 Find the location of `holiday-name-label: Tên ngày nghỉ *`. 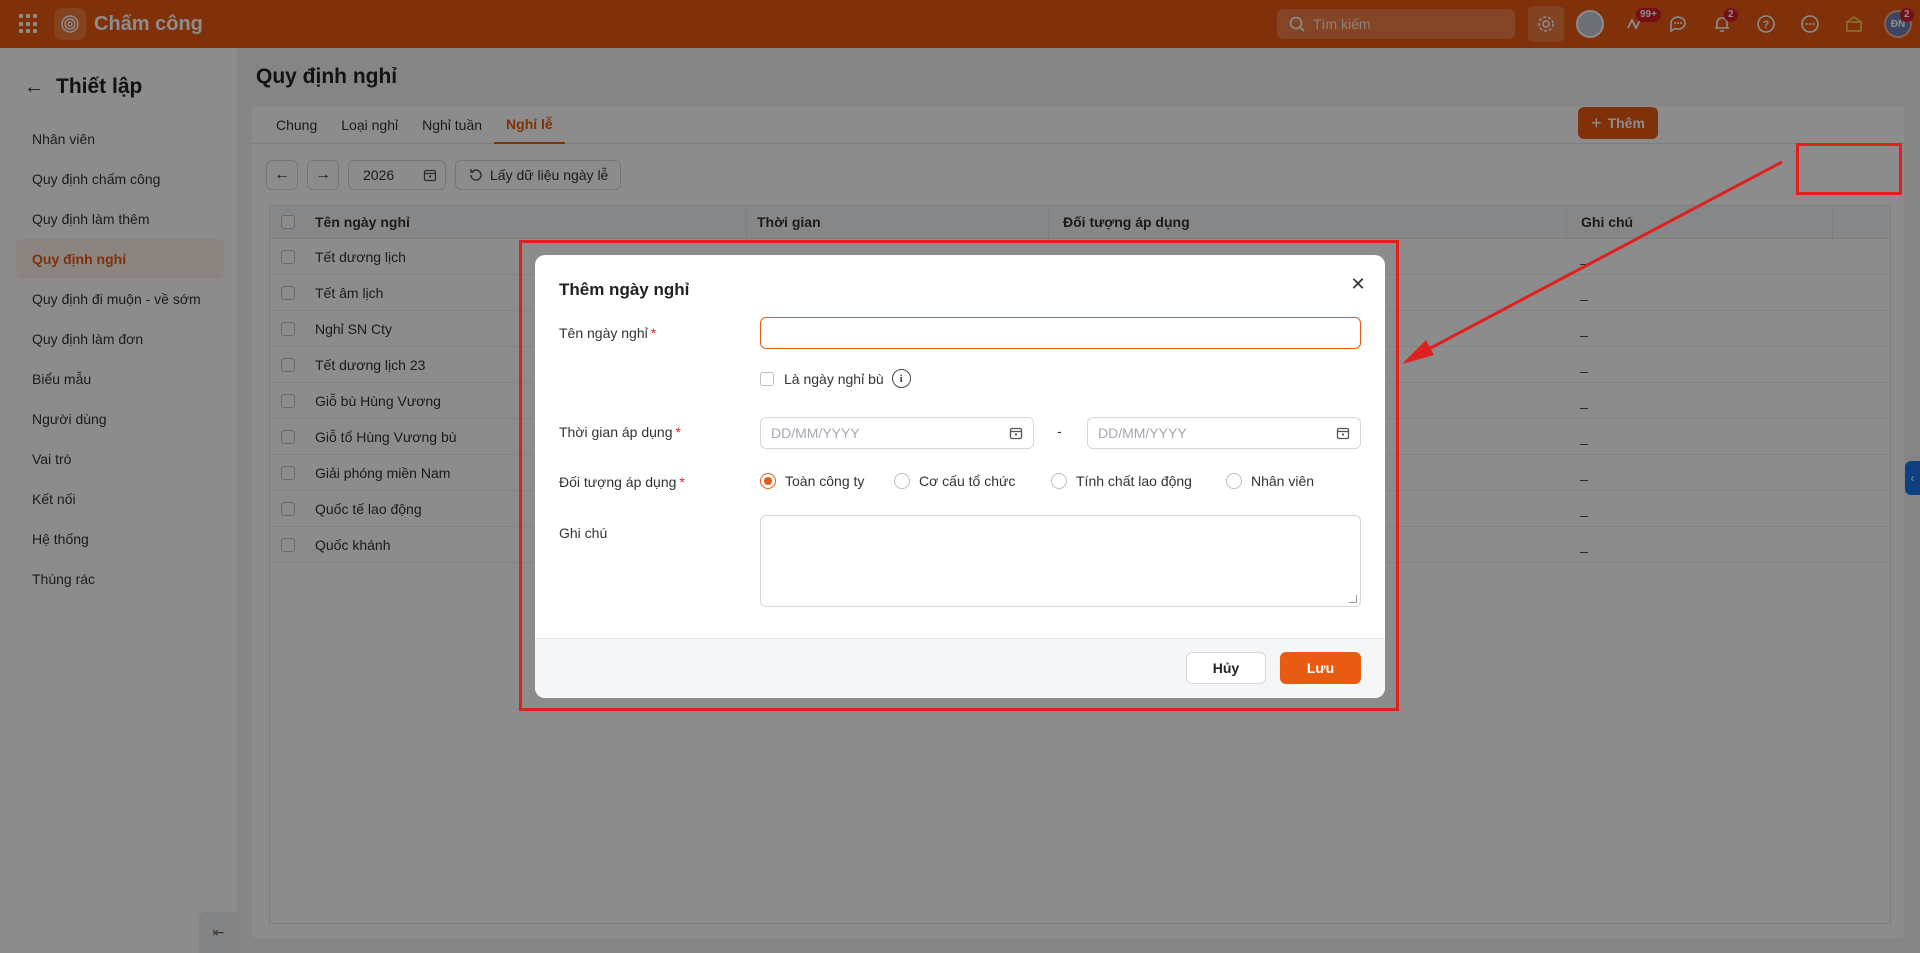

holiday-name-label: Tên ngày nghỉ * is located at coordinates (608, 333).